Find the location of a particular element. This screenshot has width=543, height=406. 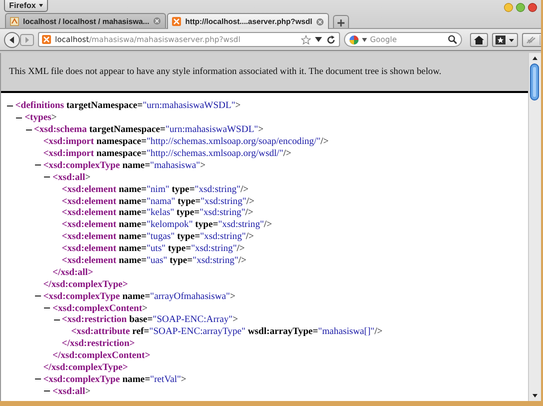

xml-element: <xsd:attribute ref="SOAP-ENC:arrayType" wsdl:arrayType="mahasiswa[]"/> is located at coordinates (227, 332).